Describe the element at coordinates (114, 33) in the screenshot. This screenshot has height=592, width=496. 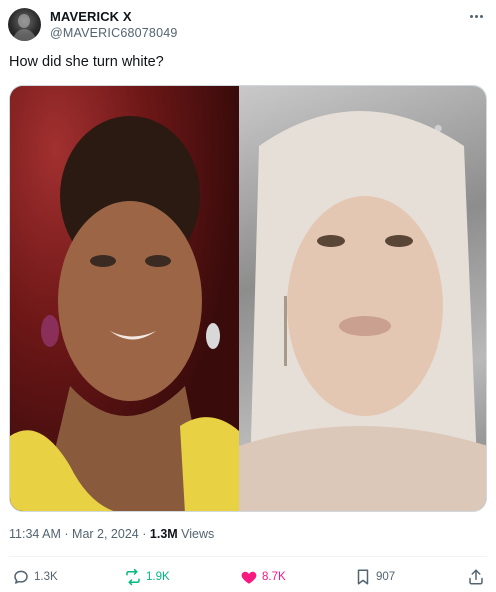
I see `author-handle: @MAVERIC68078049` at that location.